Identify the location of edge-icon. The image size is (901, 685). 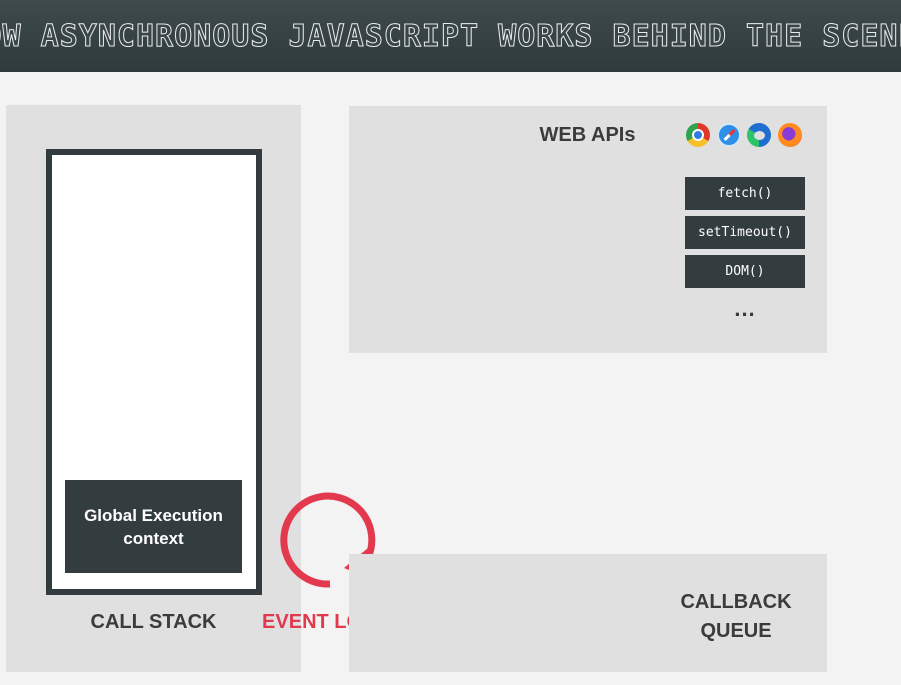
(759, 135).